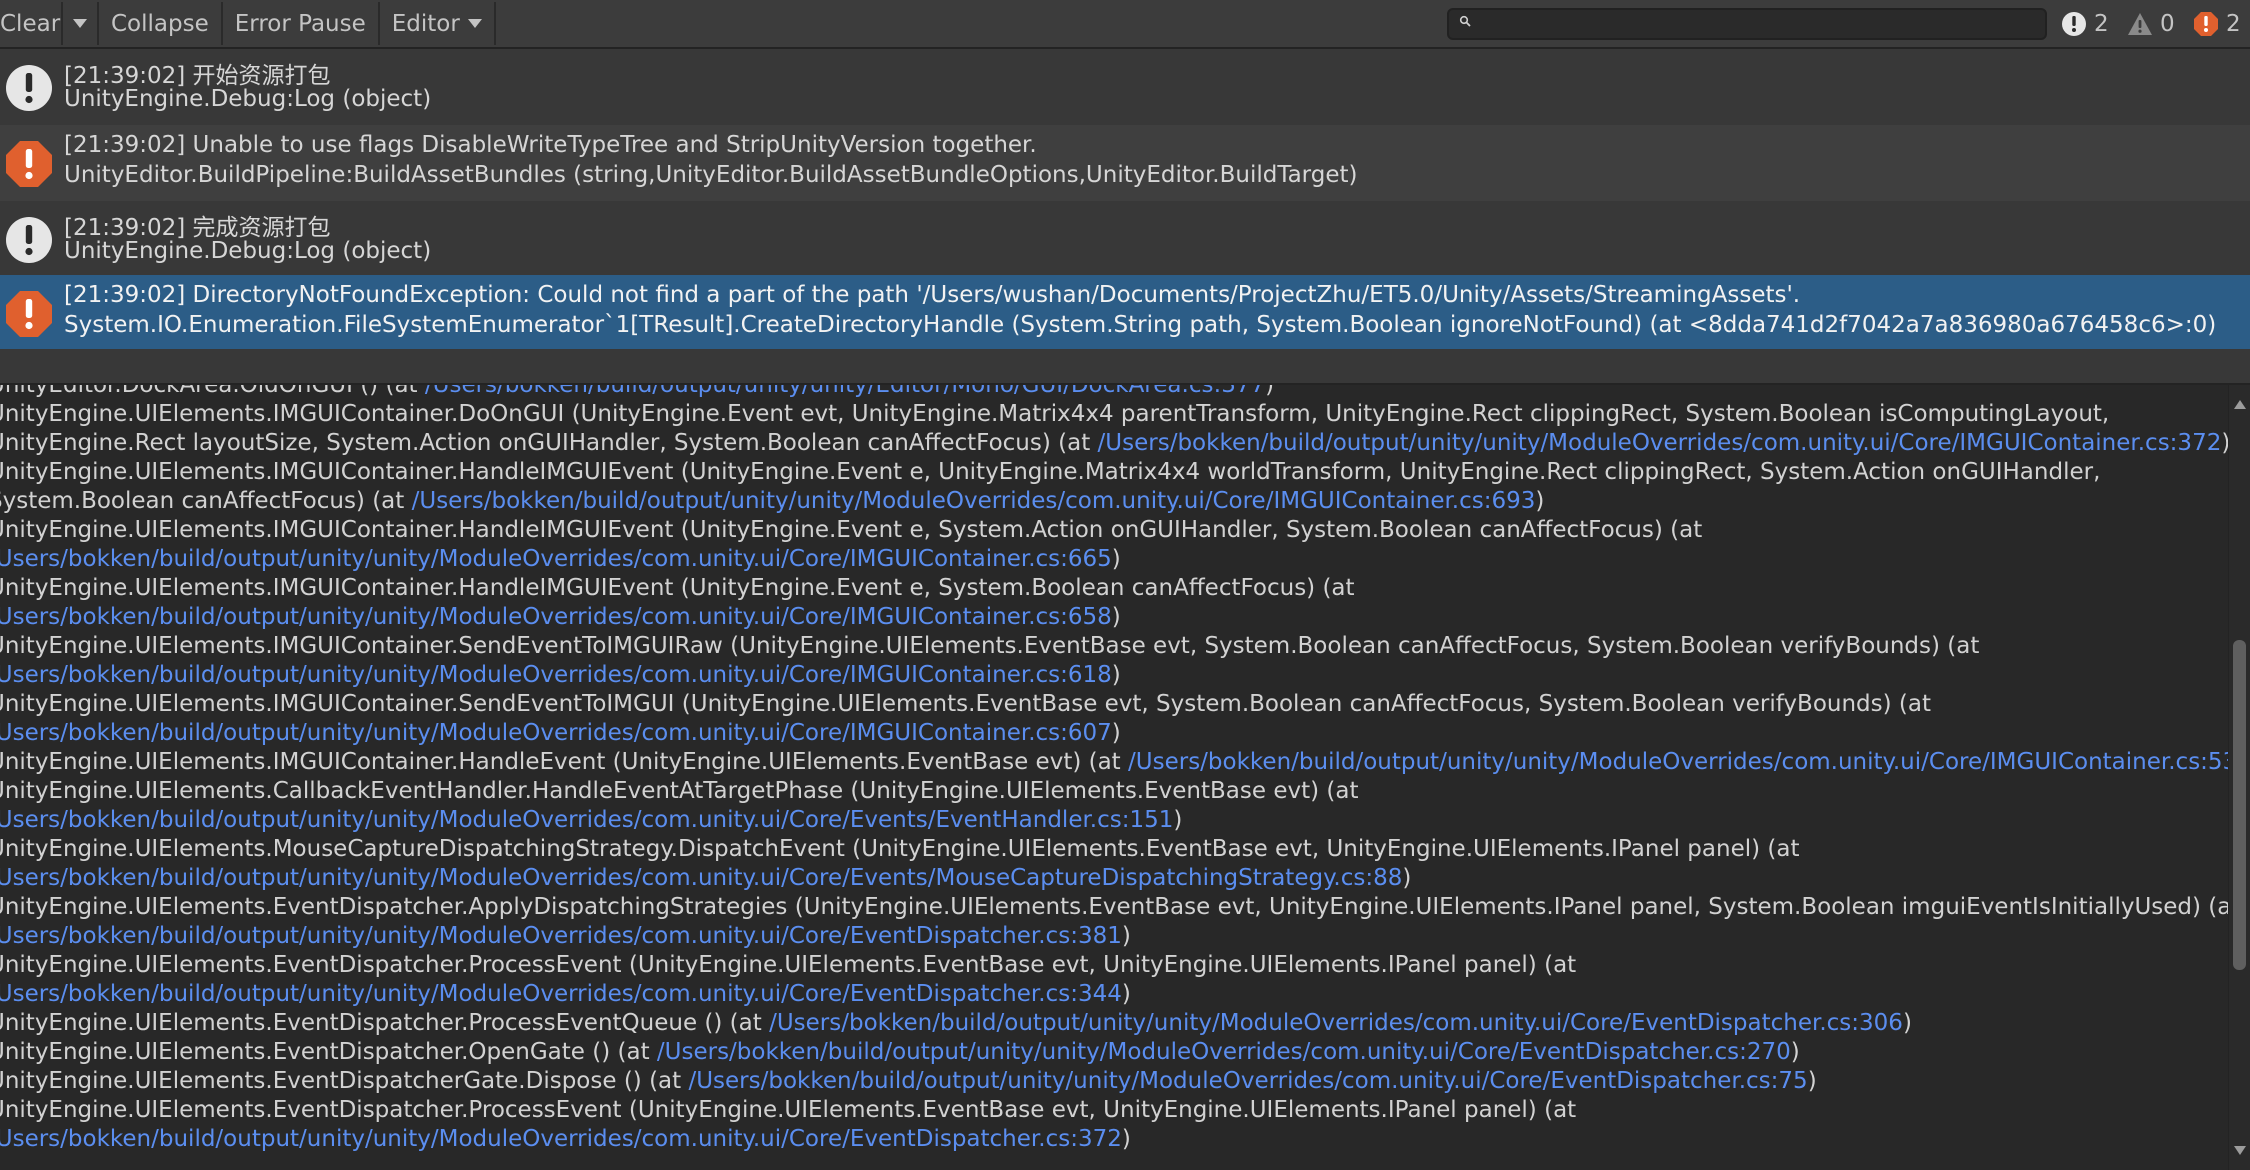 This screenshot has height=1170, width=2250. I want to click on stack-trace-scrollbar, so click(2239, 777).